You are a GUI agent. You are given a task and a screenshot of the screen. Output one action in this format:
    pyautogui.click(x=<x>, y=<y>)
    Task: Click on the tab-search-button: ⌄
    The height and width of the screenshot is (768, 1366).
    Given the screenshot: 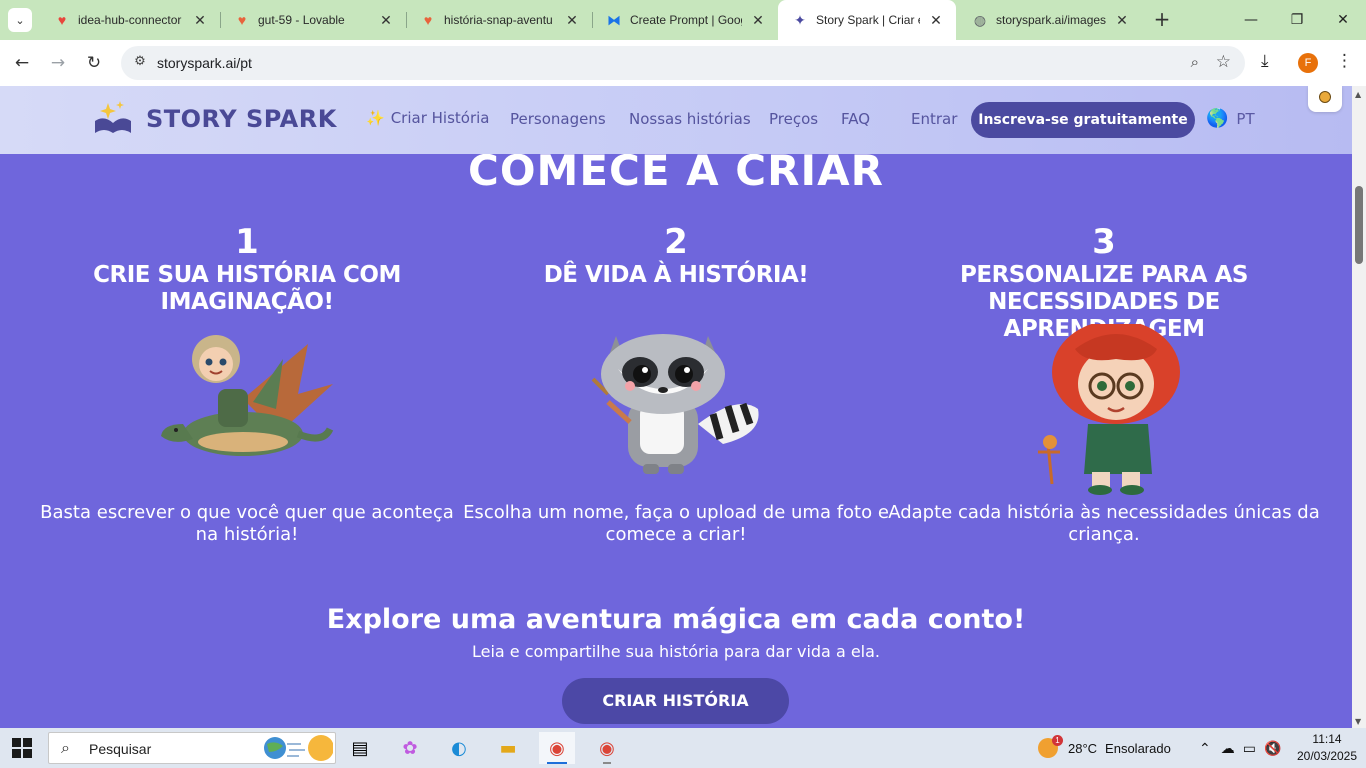 What is the action you would take?
    pyautogui.click(x=20, y=20)
    